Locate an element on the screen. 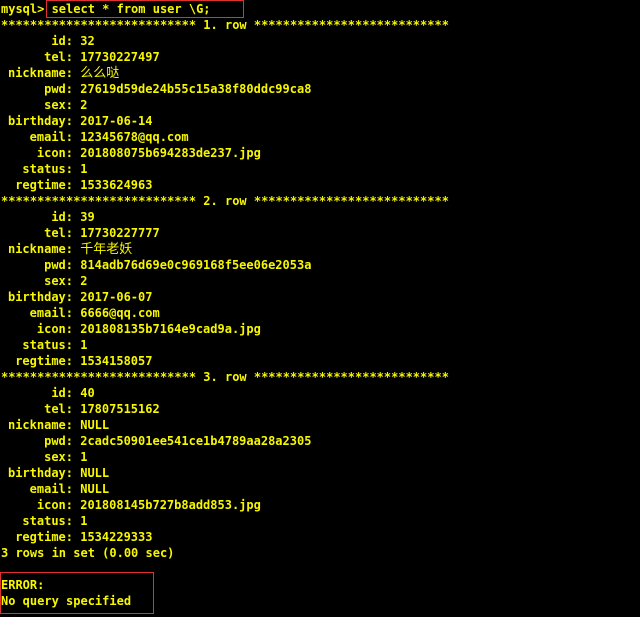 The width and height of the screenshot is (640, 617). field-row: pwd: 814adb76d69e0c969168f5ee06e2053a is located at coordinates (156, 265).